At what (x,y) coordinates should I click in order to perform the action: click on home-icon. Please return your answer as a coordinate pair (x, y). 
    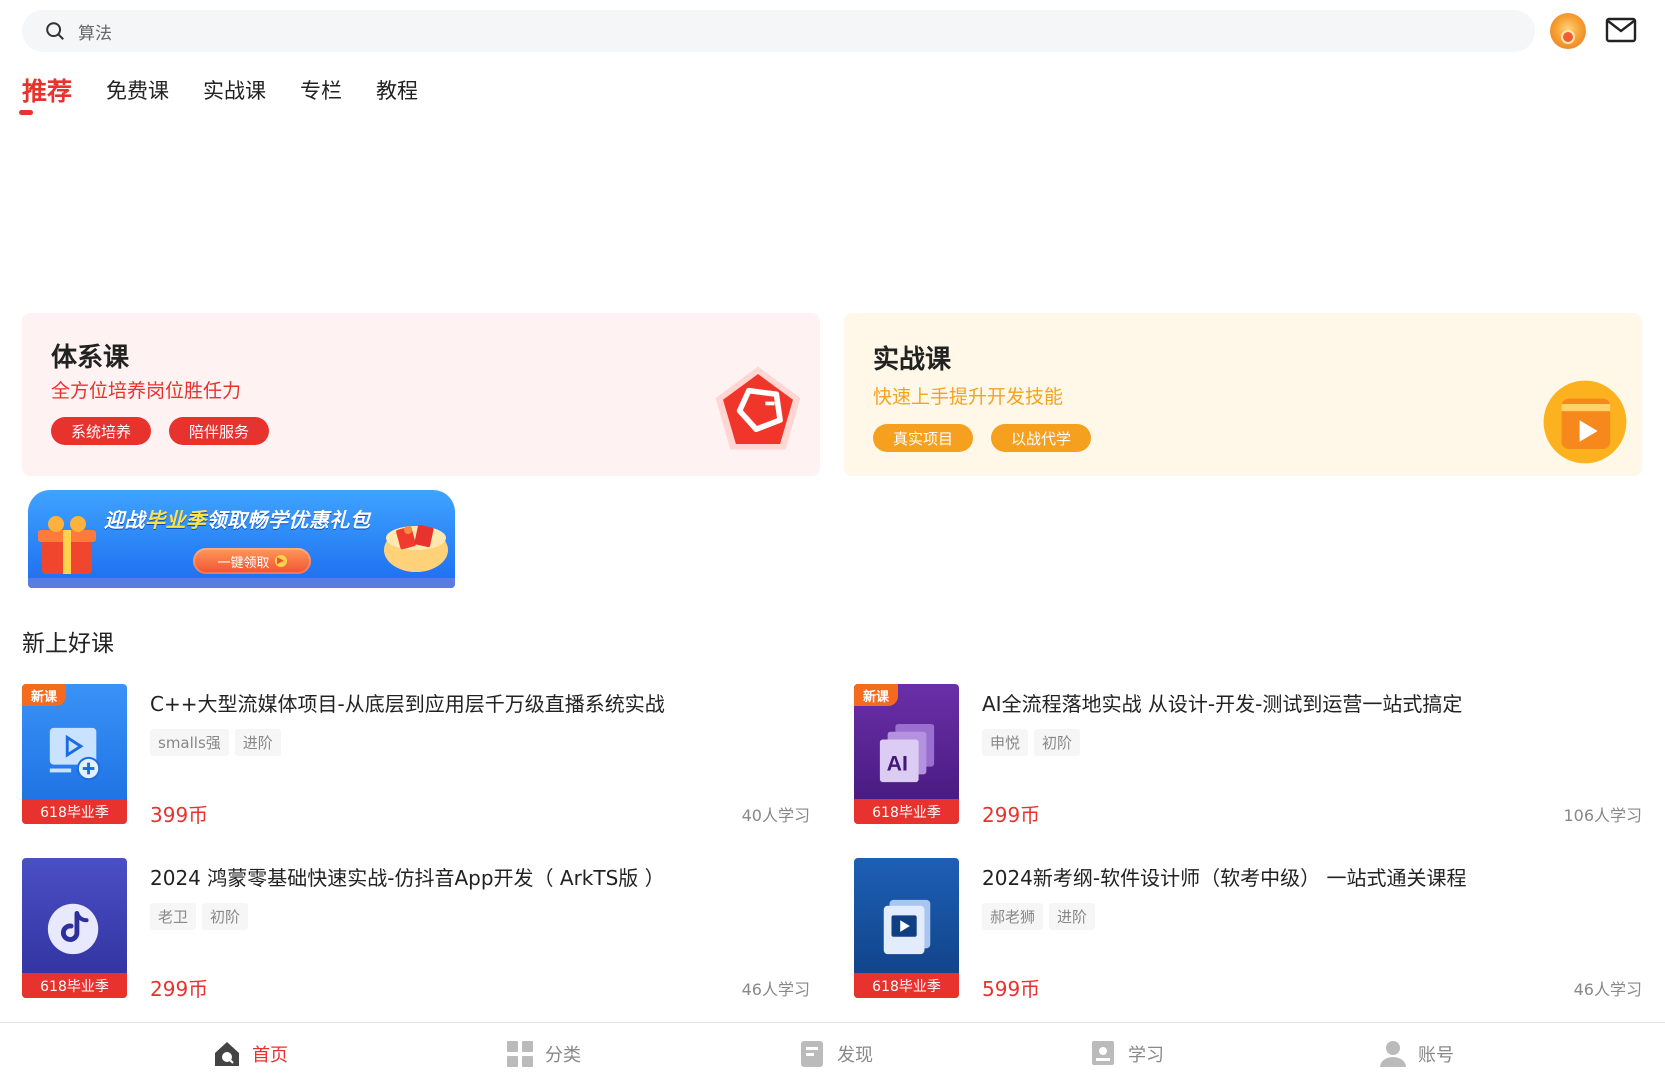
    Looking at the image, I should click on (227, 1054).